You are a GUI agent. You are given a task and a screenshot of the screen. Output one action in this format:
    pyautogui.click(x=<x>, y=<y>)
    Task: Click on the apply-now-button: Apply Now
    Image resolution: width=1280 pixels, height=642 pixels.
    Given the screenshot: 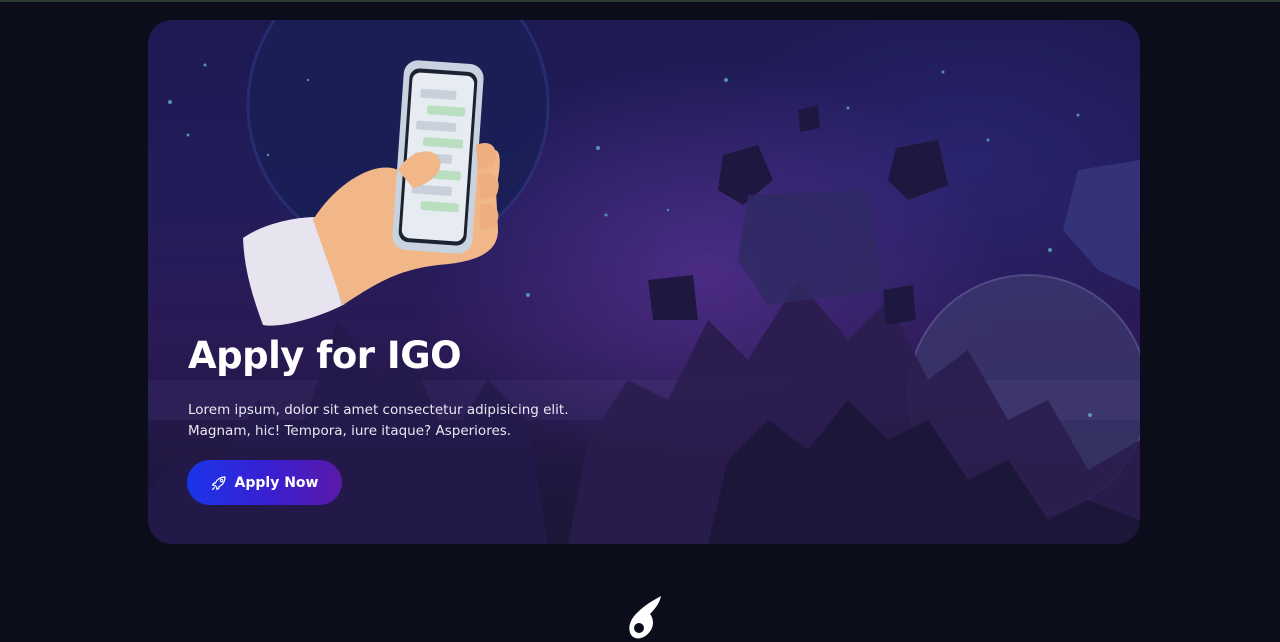 What is the action you would take?
    pyautogui.click(x=264, y=482)
    